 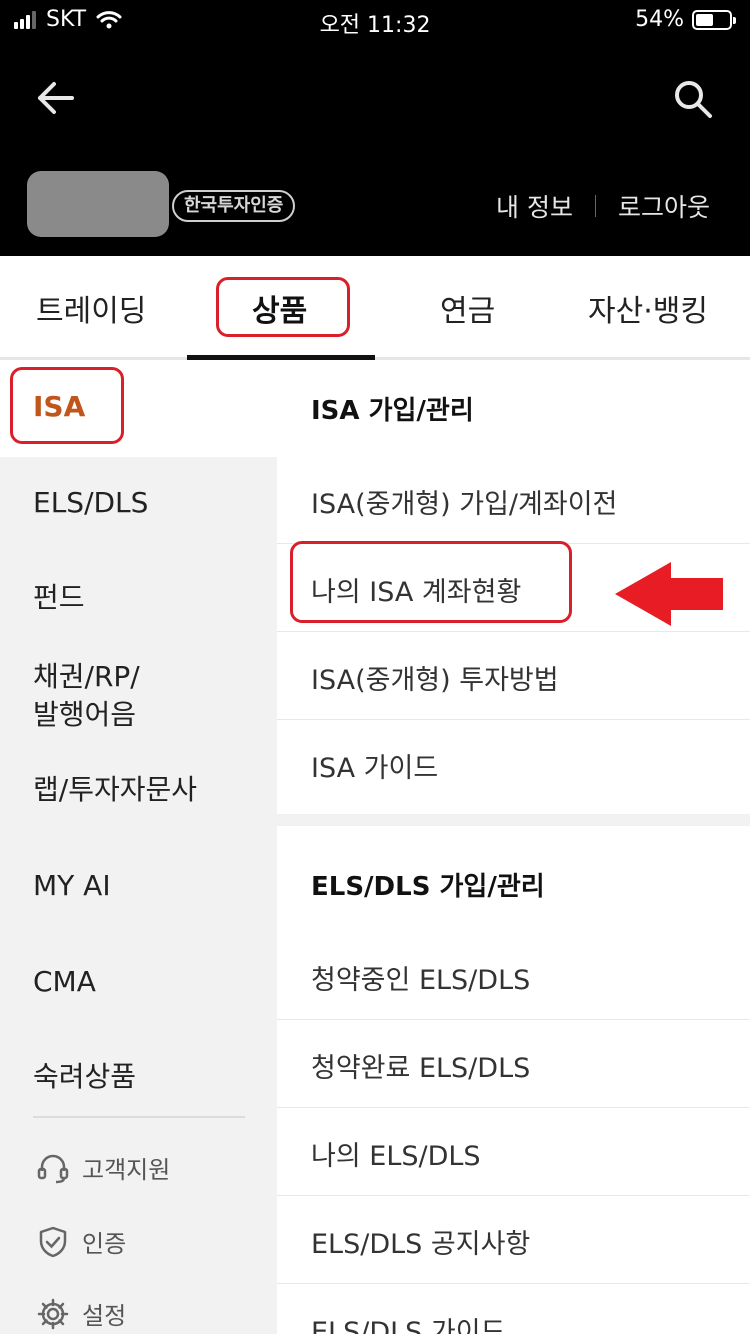 What do you see at coordinates (90, 503) in the screenshot?
I see `side-item-els-dls: ELS/DLS` at bounding box center [90, 503].